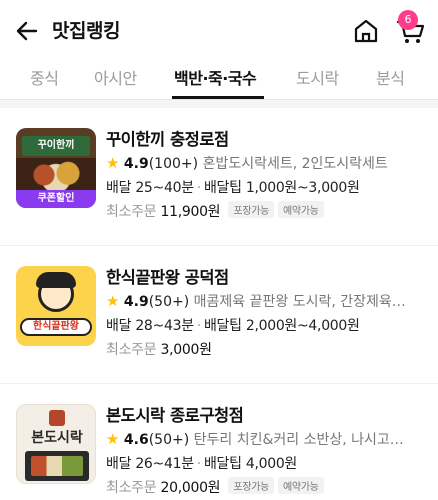 The height and width of the screenshot is (500, 438). Describe the element at coordinates (115, 77) in the screenshot. I see `tab-asian: 아시안` at that location.